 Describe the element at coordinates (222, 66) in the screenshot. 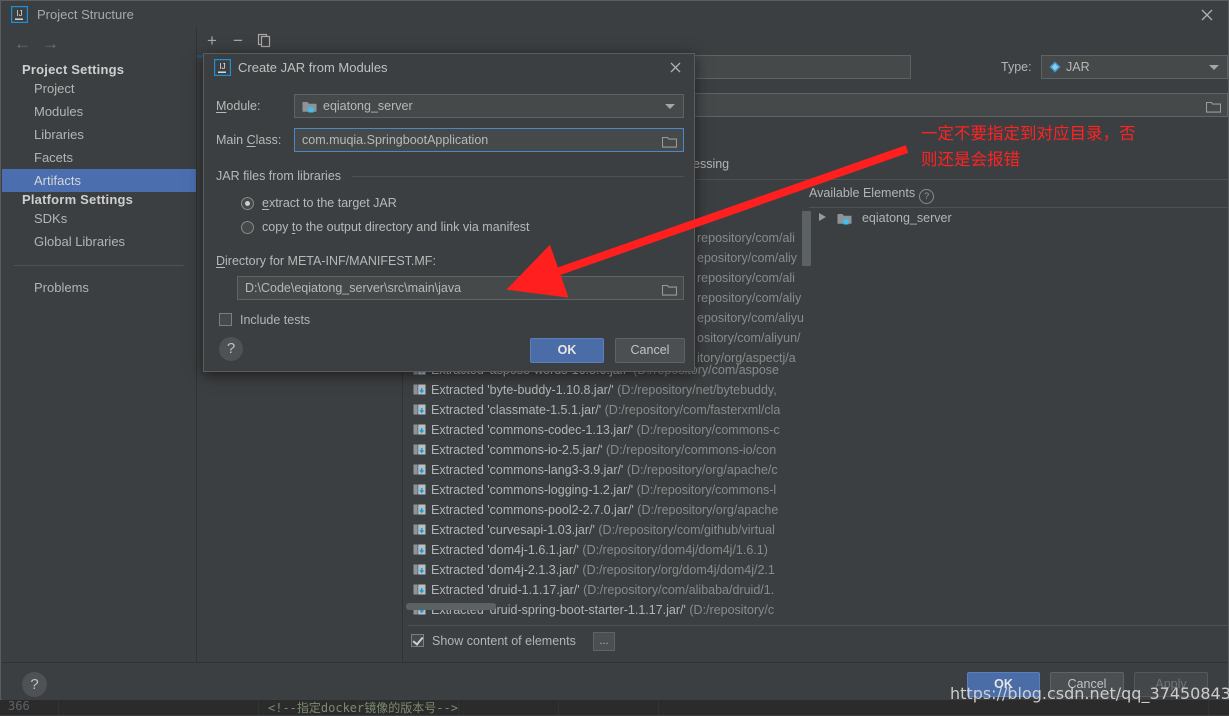

I see `svg-text: IJ` at that location.